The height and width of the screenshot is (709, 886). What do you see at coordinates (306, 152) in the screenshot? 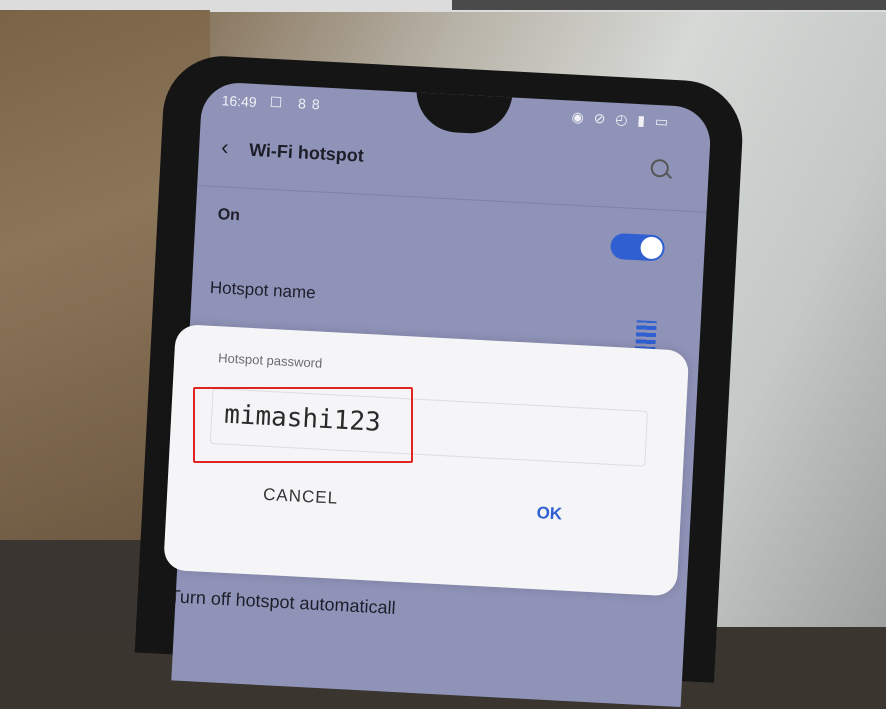
I see `page-title: Wi-Fi hotspot` at bounding box center [306, 152].